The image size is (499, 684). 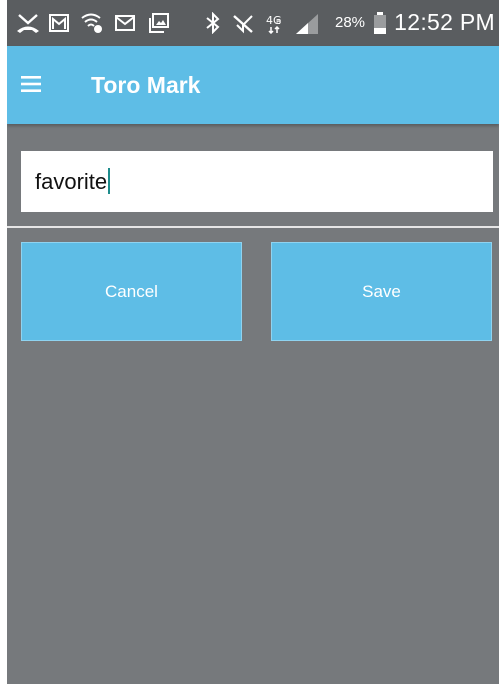 What do you see at coordinates (253, 227) in the screenshot?
I see `divider` at bounding box center [253, 227].